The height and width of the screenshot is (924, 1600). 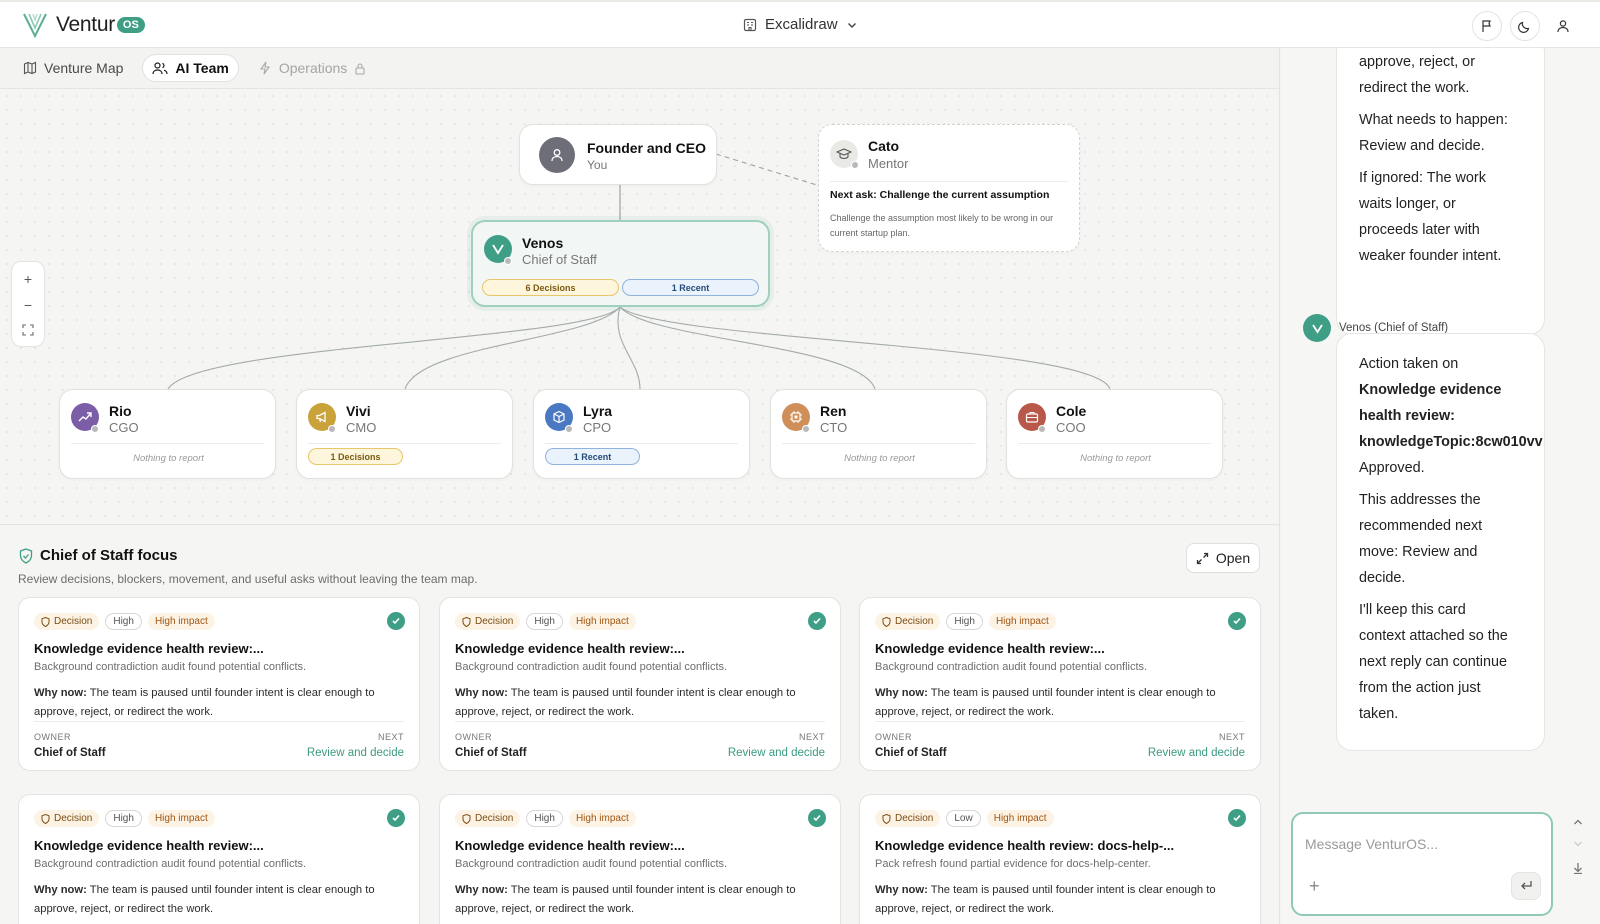 I want to click on zoom-out-icon: −, so click(x=28, y=305).